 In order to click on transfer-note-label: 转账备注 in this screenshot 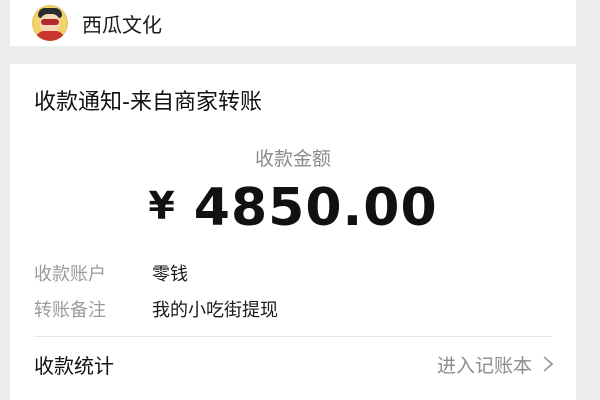, I will do `click(70, 310)`.